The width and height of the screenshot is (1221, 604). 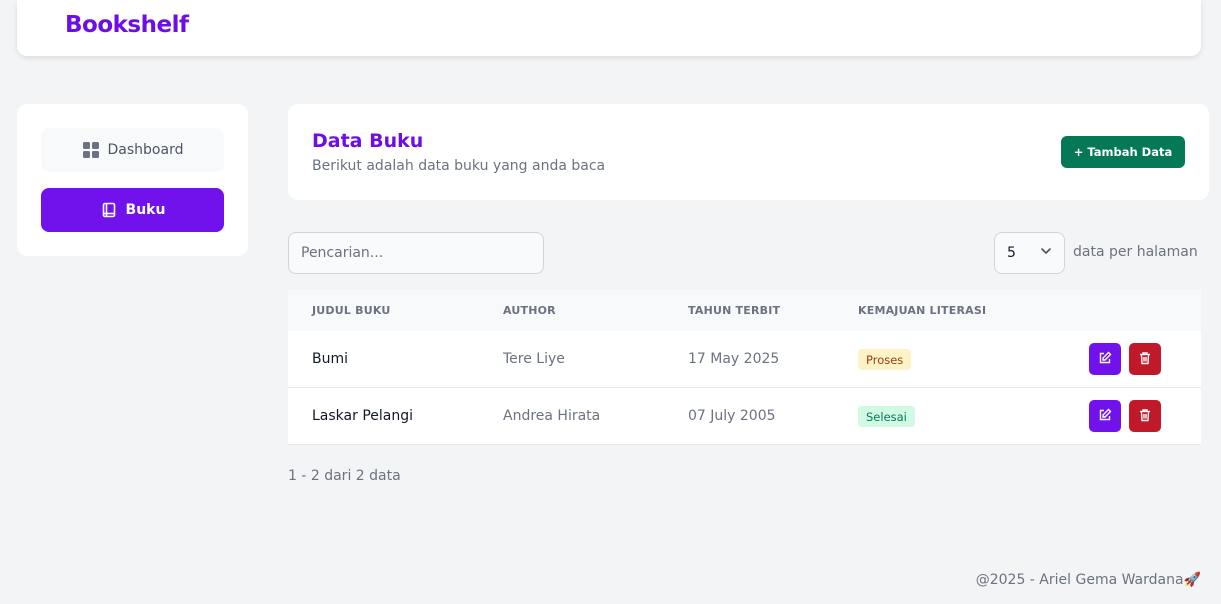 What do you see at coordinates (145, 150) in the screenshot?
I see `sidebar-item-label: Dashboard` at bounding box center [145, 150].